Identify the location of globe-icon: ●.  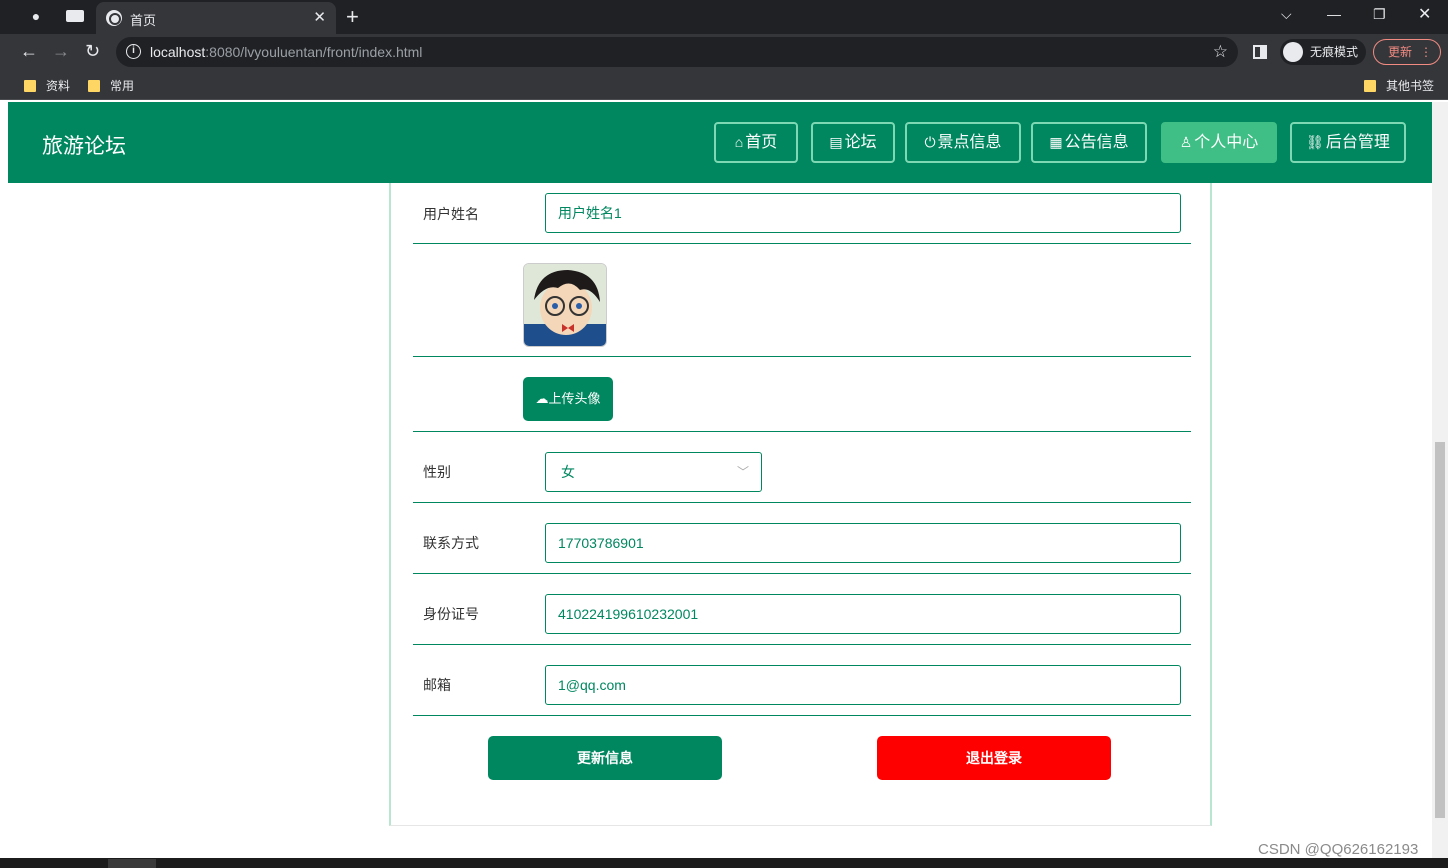
(36, 16).